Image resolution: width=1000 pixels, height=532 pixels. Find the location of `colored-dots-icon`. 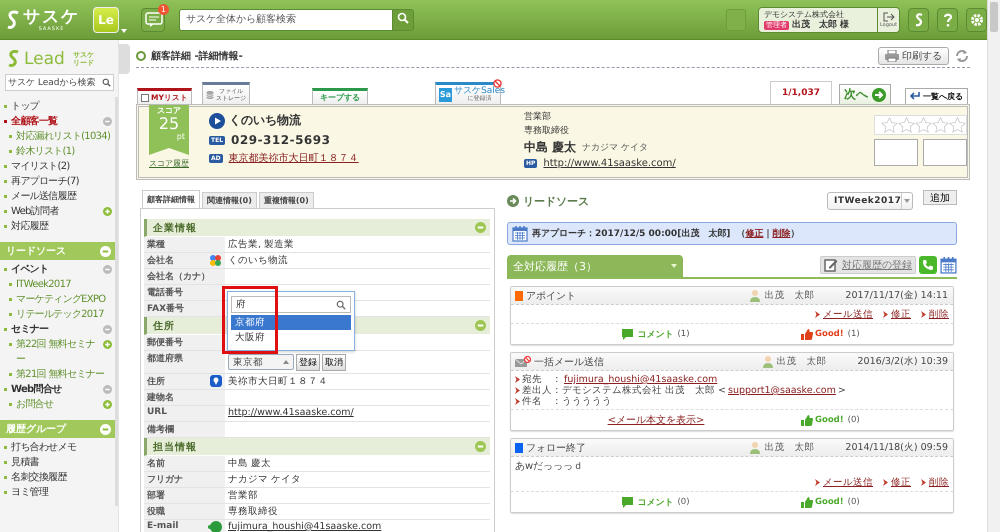

colored-dots-icon is located at coordinates (215, 260).